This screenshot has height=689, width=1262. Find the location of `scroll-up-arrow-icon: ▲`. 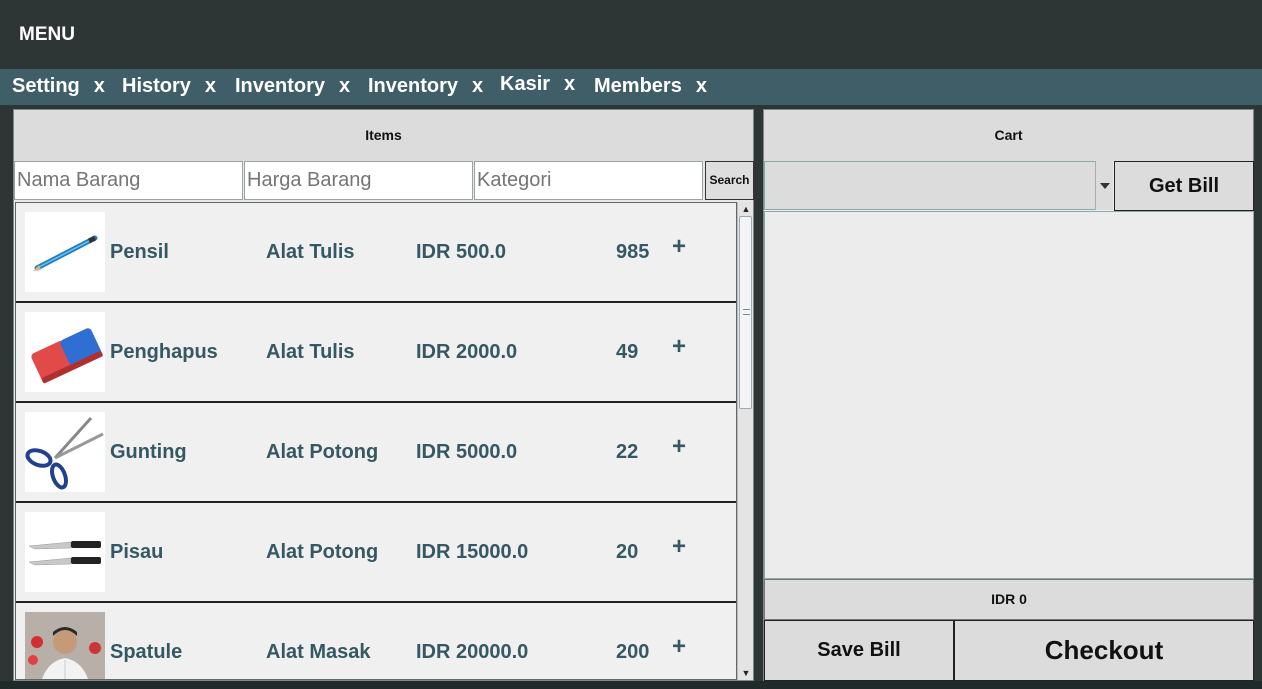

scroll-up-arrow-icon: ▲ is located at coordinates (746, 209).